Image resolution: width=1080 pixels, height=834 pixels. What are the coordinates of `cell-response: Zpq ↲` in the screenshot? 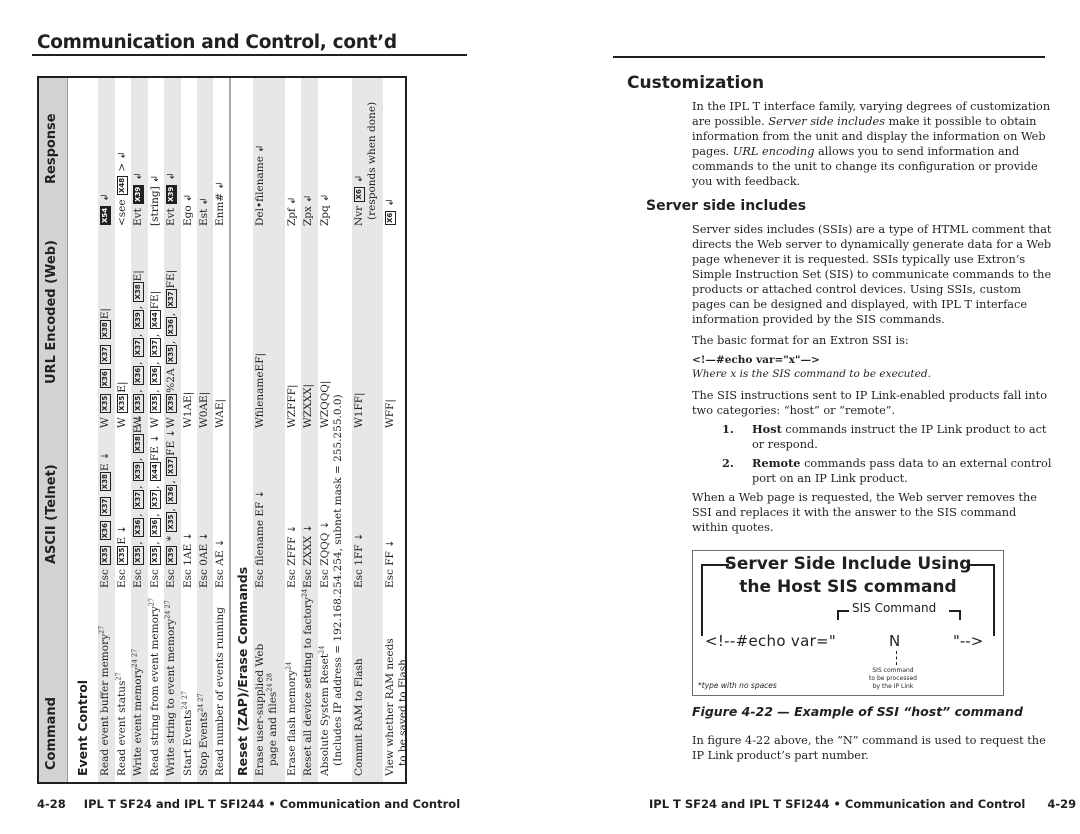 It's located at (325, 209).